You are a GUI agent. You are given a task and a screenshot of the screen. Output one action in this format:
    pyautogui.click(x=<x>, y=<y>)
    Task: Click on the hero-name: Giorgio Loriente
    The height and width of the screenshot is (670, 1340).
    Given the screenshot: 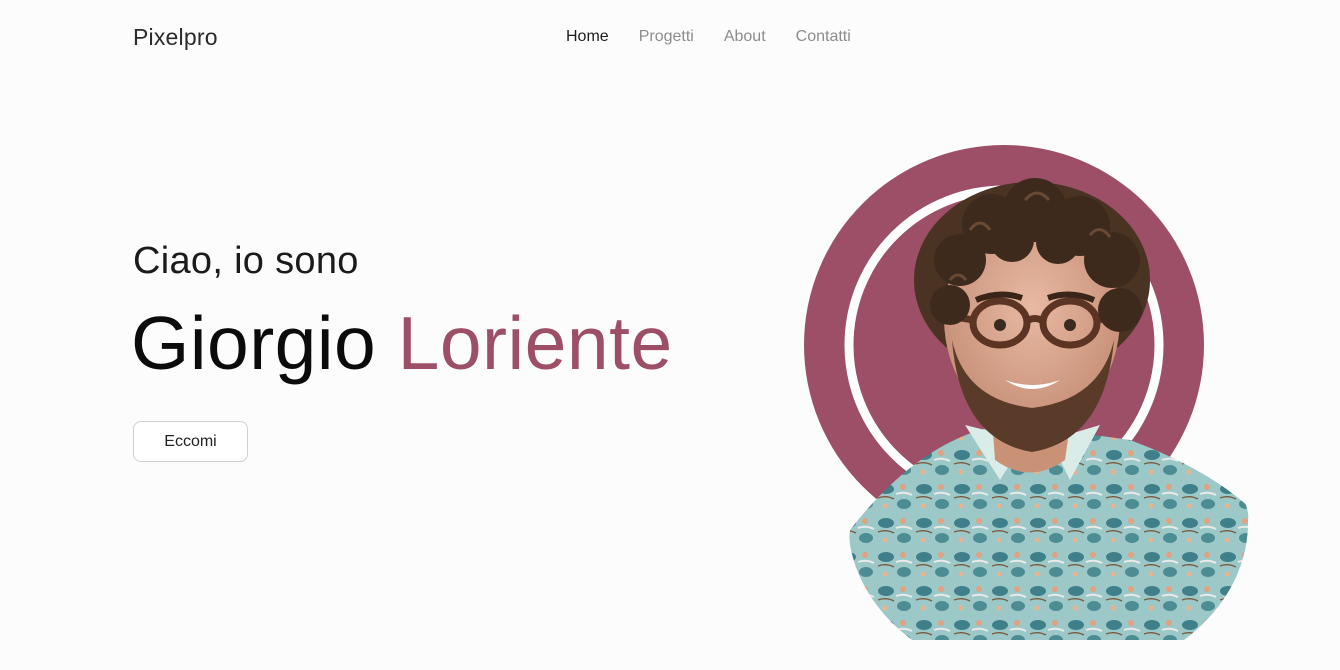 What is the action you would take?
    pyautogui.click(x=402, y=343)
    